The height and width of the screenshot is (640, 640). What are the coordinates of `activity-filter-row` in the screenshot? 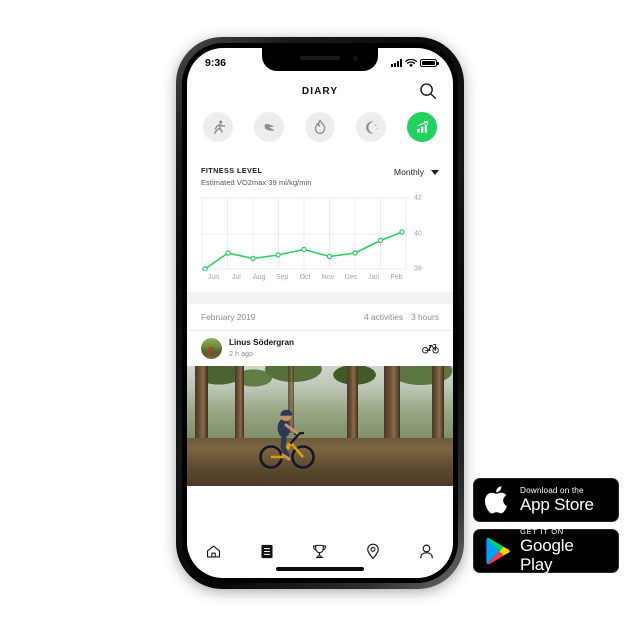 It's located at (320, 124).